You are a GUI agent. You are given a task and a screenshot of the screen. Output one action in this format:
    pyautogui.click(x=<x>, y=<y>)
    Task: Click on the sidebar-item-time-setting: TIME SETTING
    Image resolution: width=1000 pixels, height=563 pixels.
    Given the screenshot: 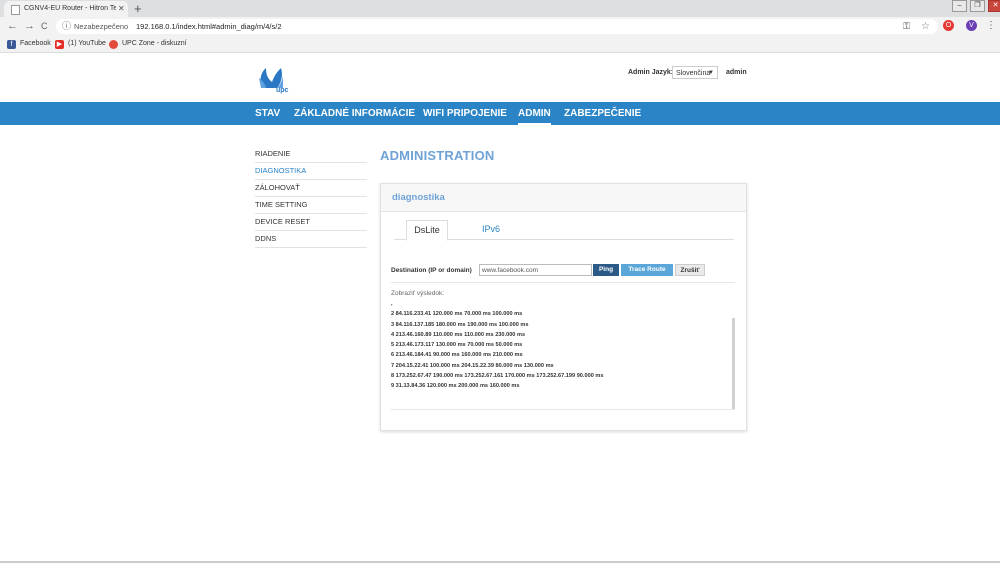 What is the action you would take?
    pyautogui.click(x=311, y=205)
    